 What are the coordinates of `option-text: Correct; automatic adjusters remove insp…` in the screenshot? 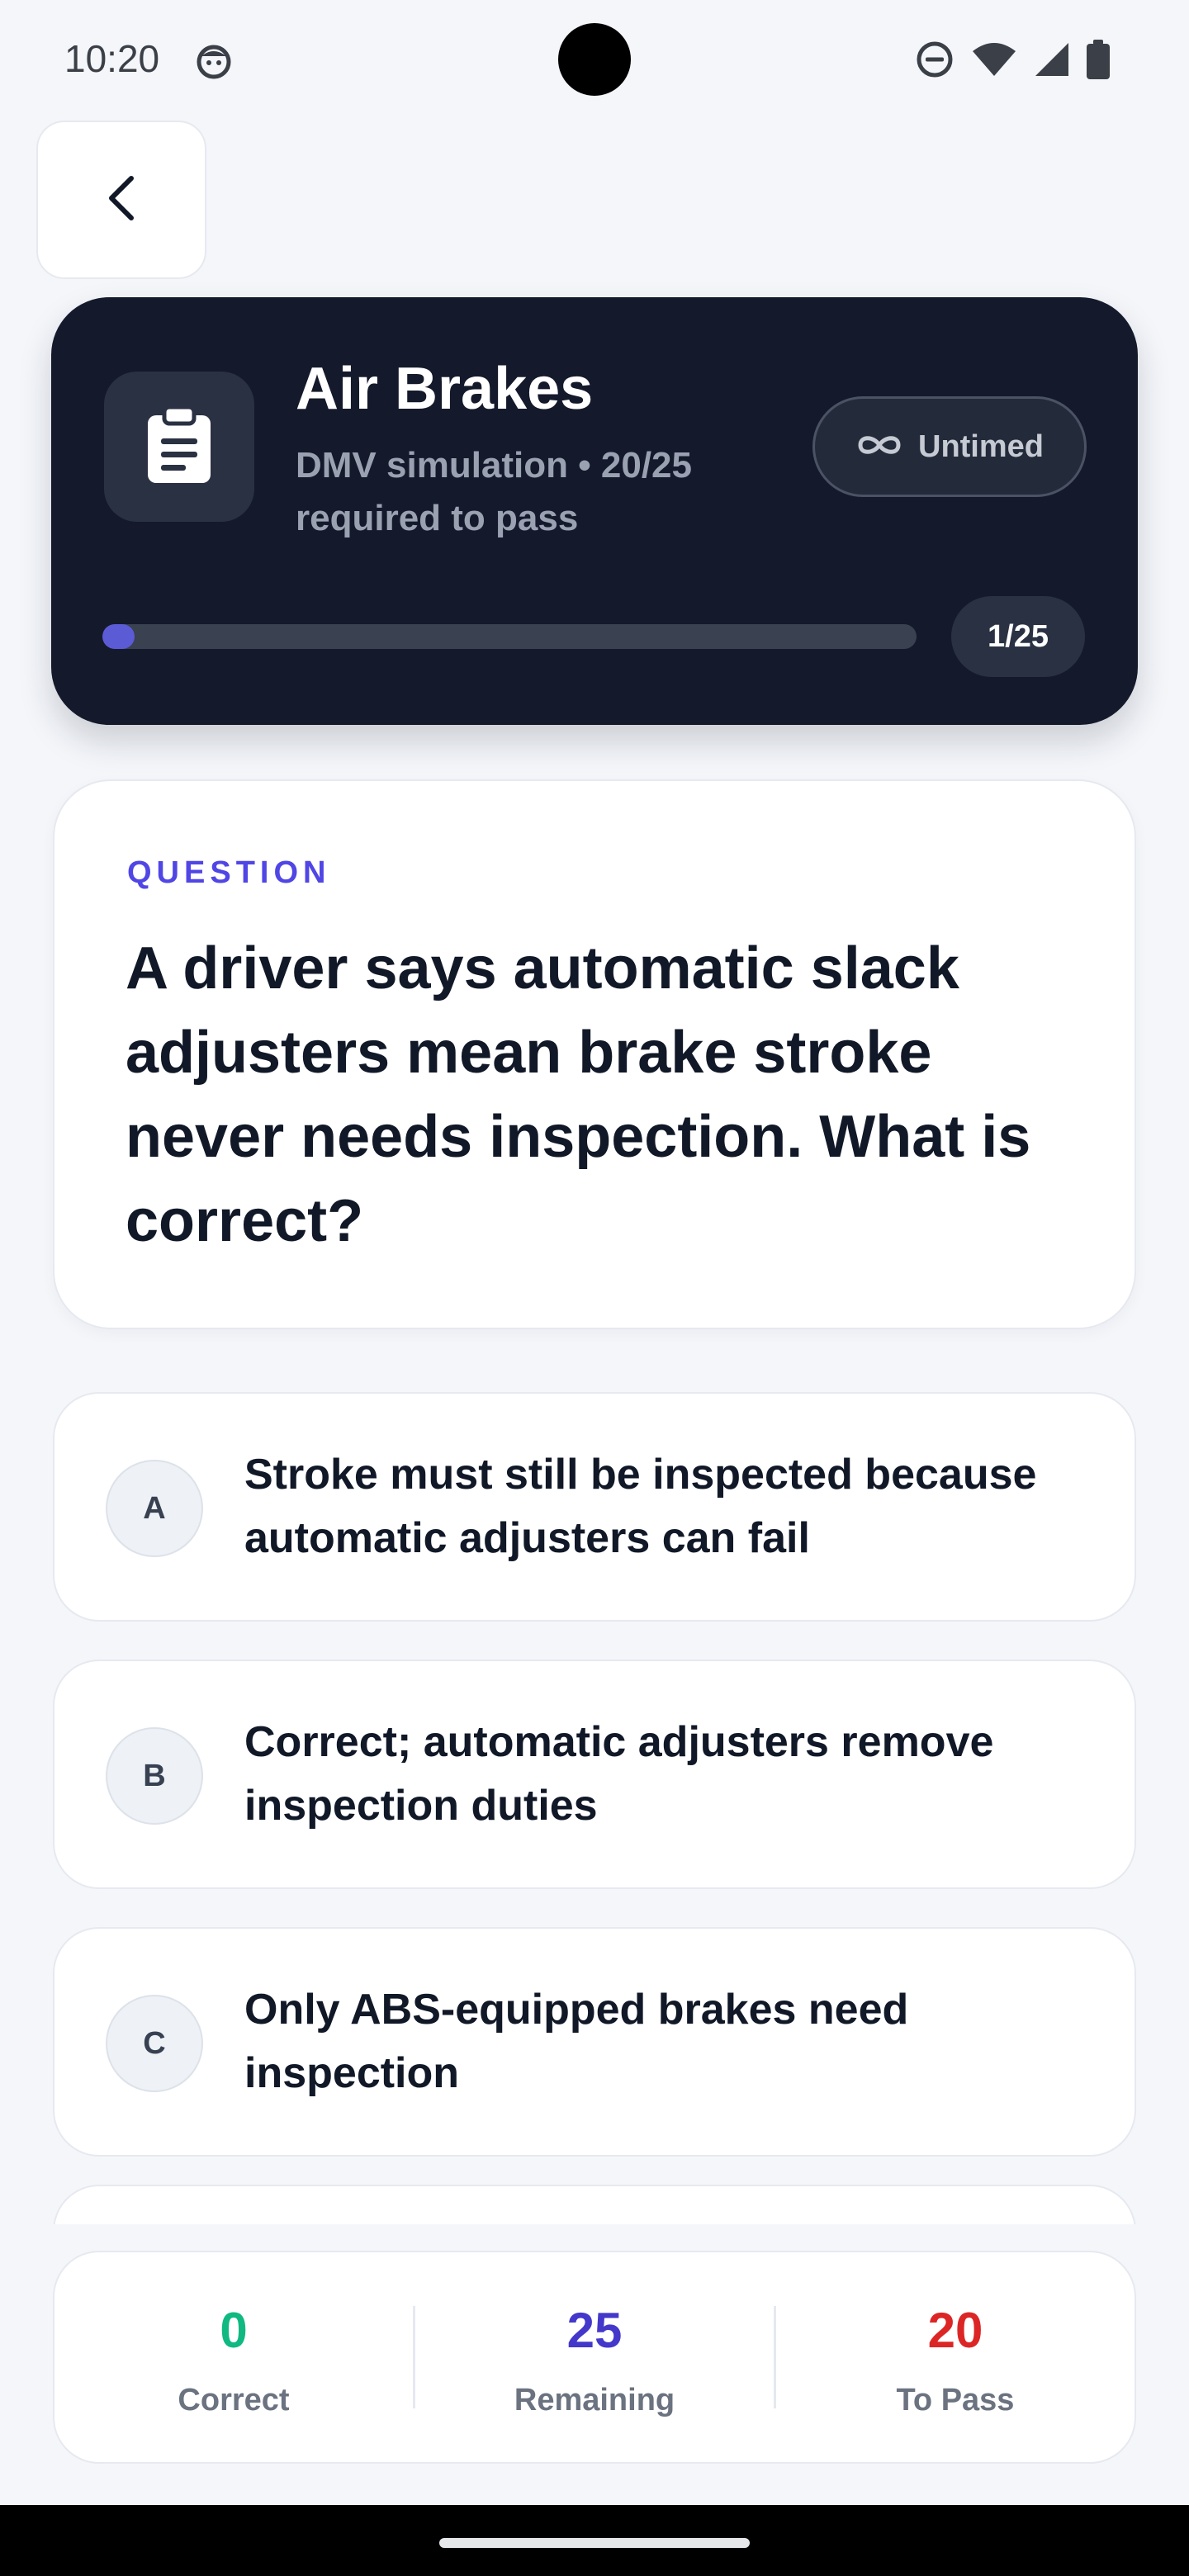 It's located at (619, 1774).